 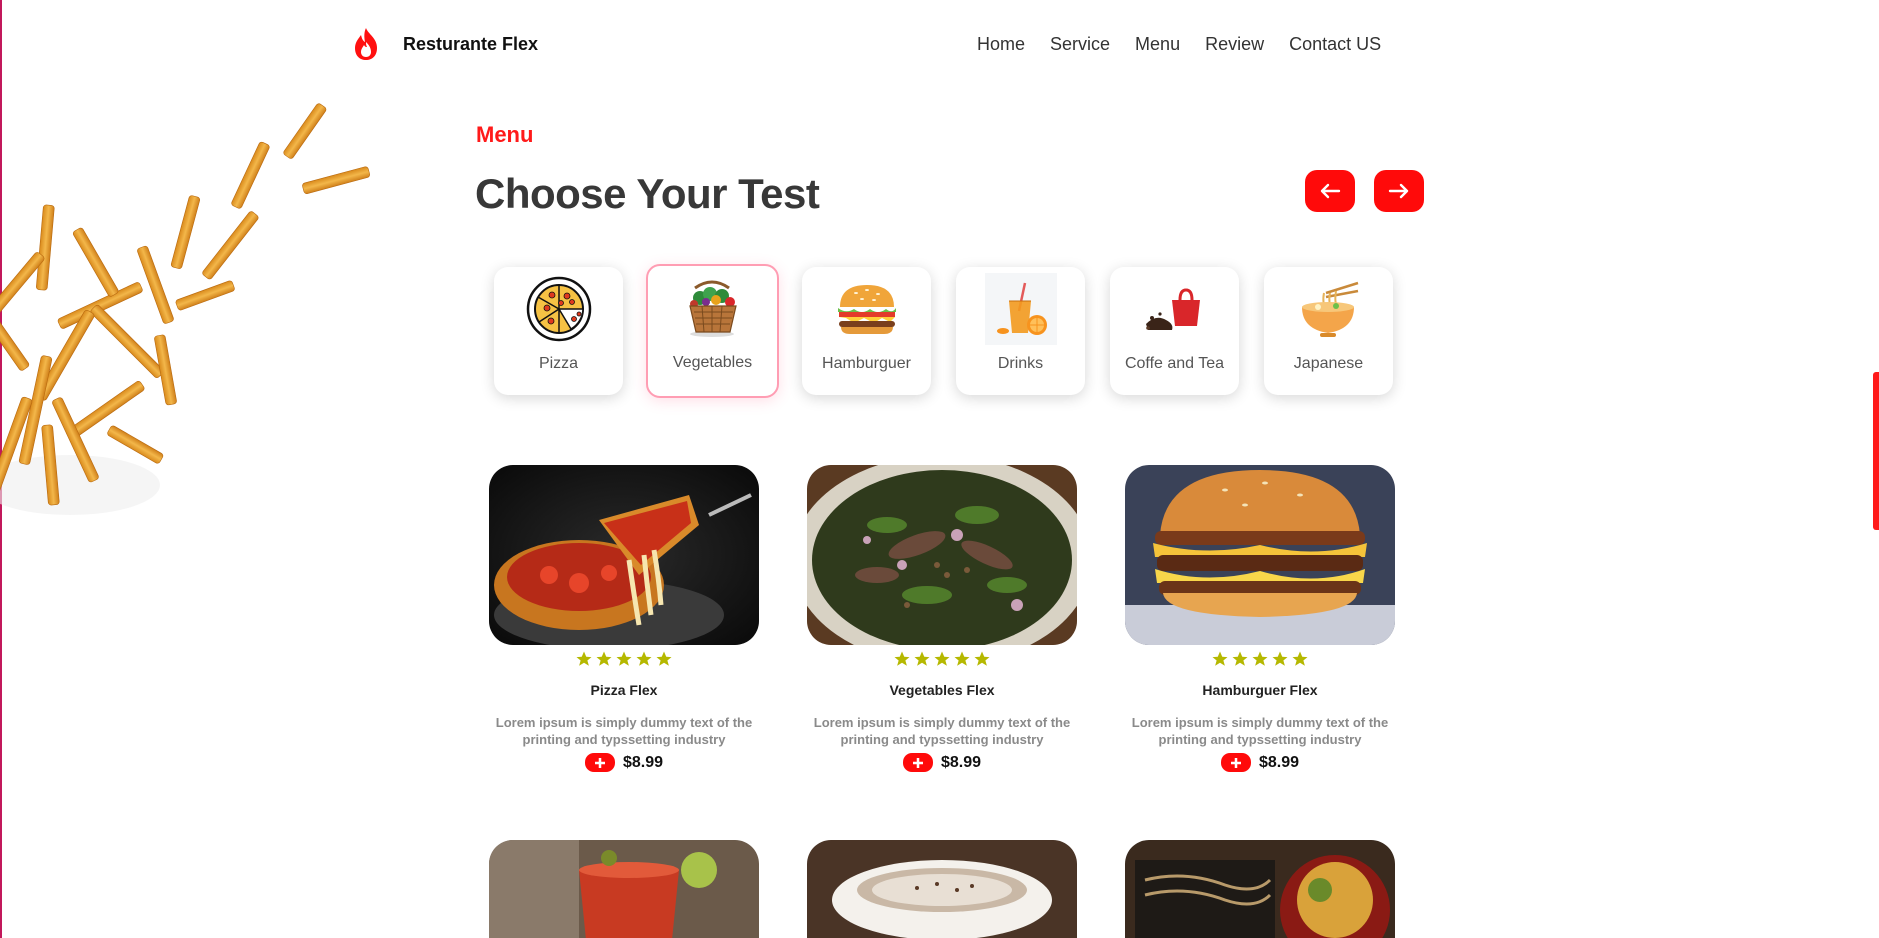 What do you see at coordinates (866, 363) in the screenshot?
I see `category-label: Hamburguer` at bounding box center [866, 363].